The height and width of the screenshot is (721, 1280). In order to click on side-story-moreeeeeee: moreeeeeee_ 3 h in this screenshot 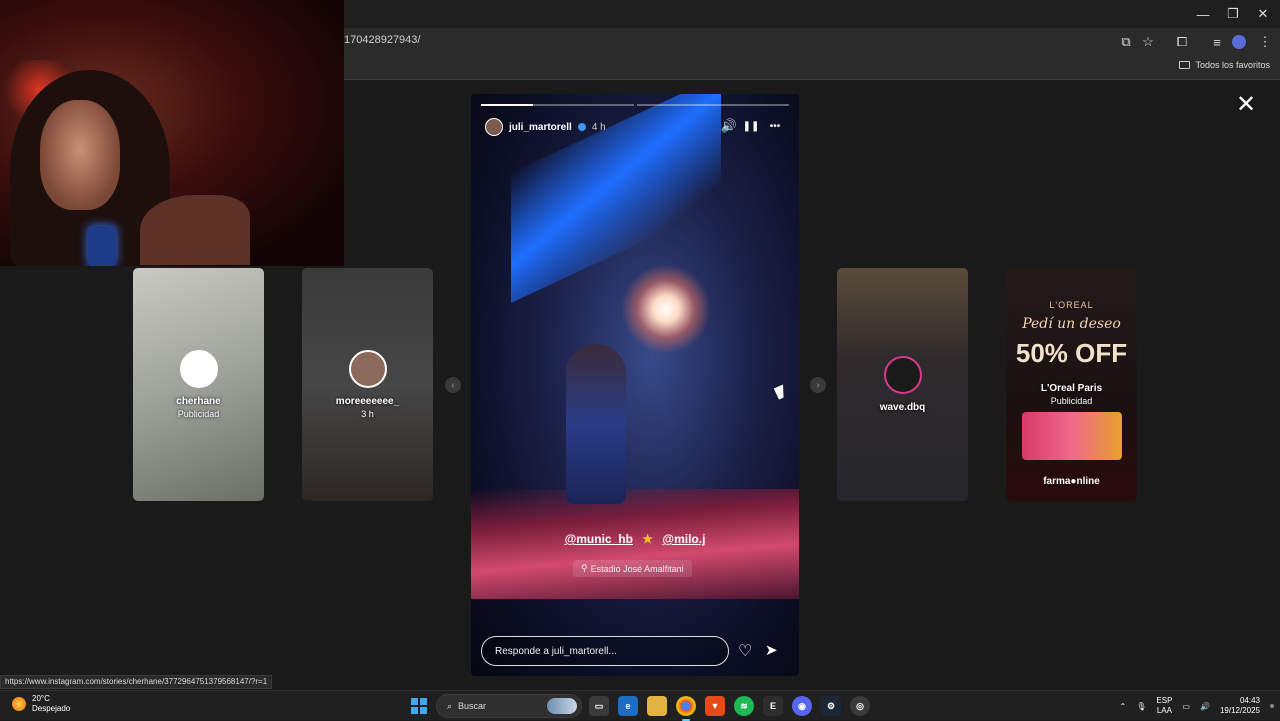, I will do `click(367, 384)`.